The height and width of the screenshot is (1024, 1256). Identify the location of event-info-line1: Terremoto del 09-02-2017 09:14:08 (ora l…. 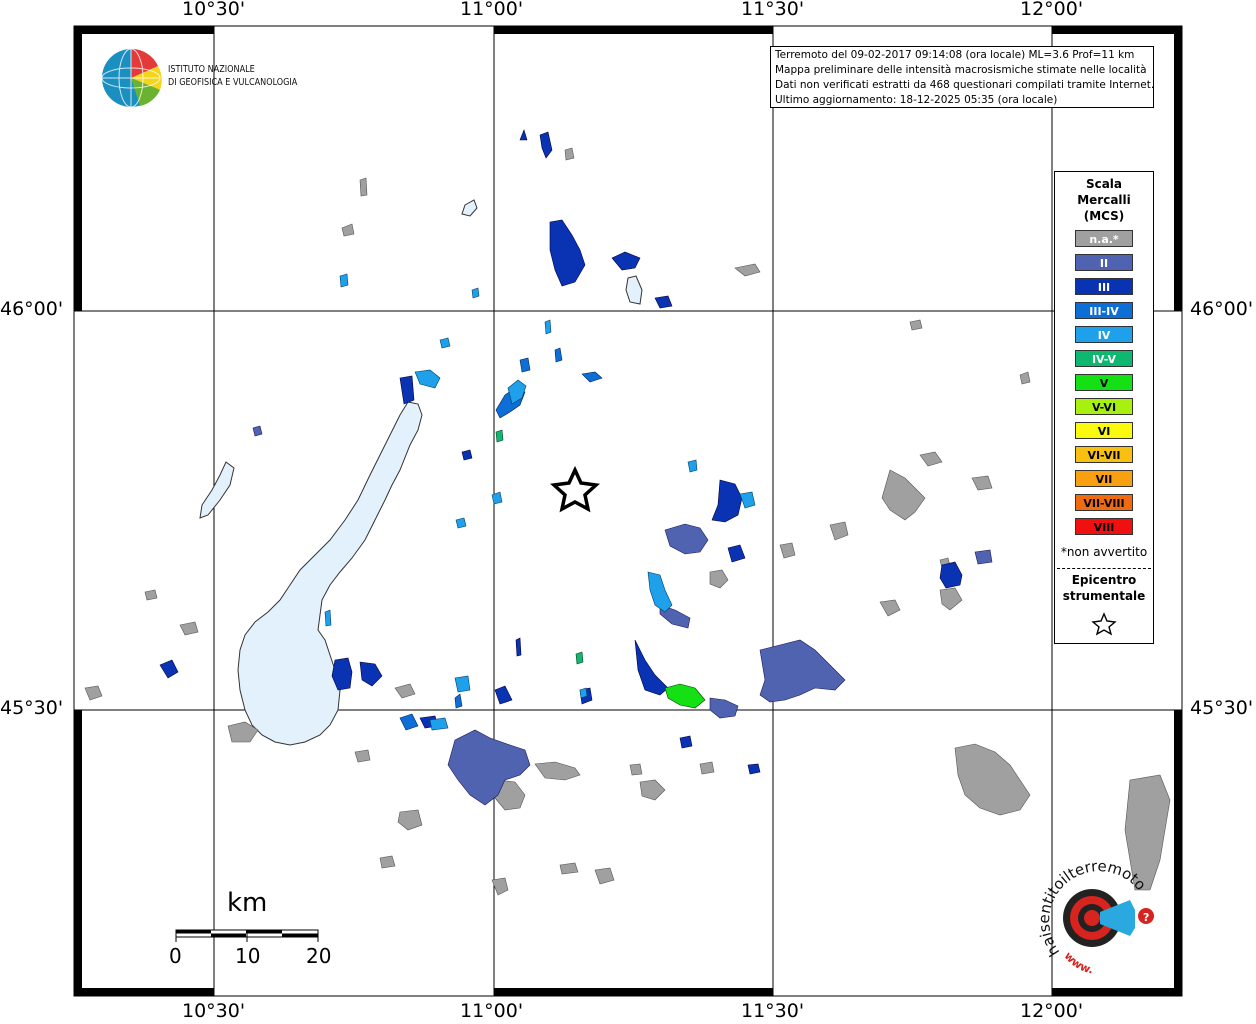
(955, 55).